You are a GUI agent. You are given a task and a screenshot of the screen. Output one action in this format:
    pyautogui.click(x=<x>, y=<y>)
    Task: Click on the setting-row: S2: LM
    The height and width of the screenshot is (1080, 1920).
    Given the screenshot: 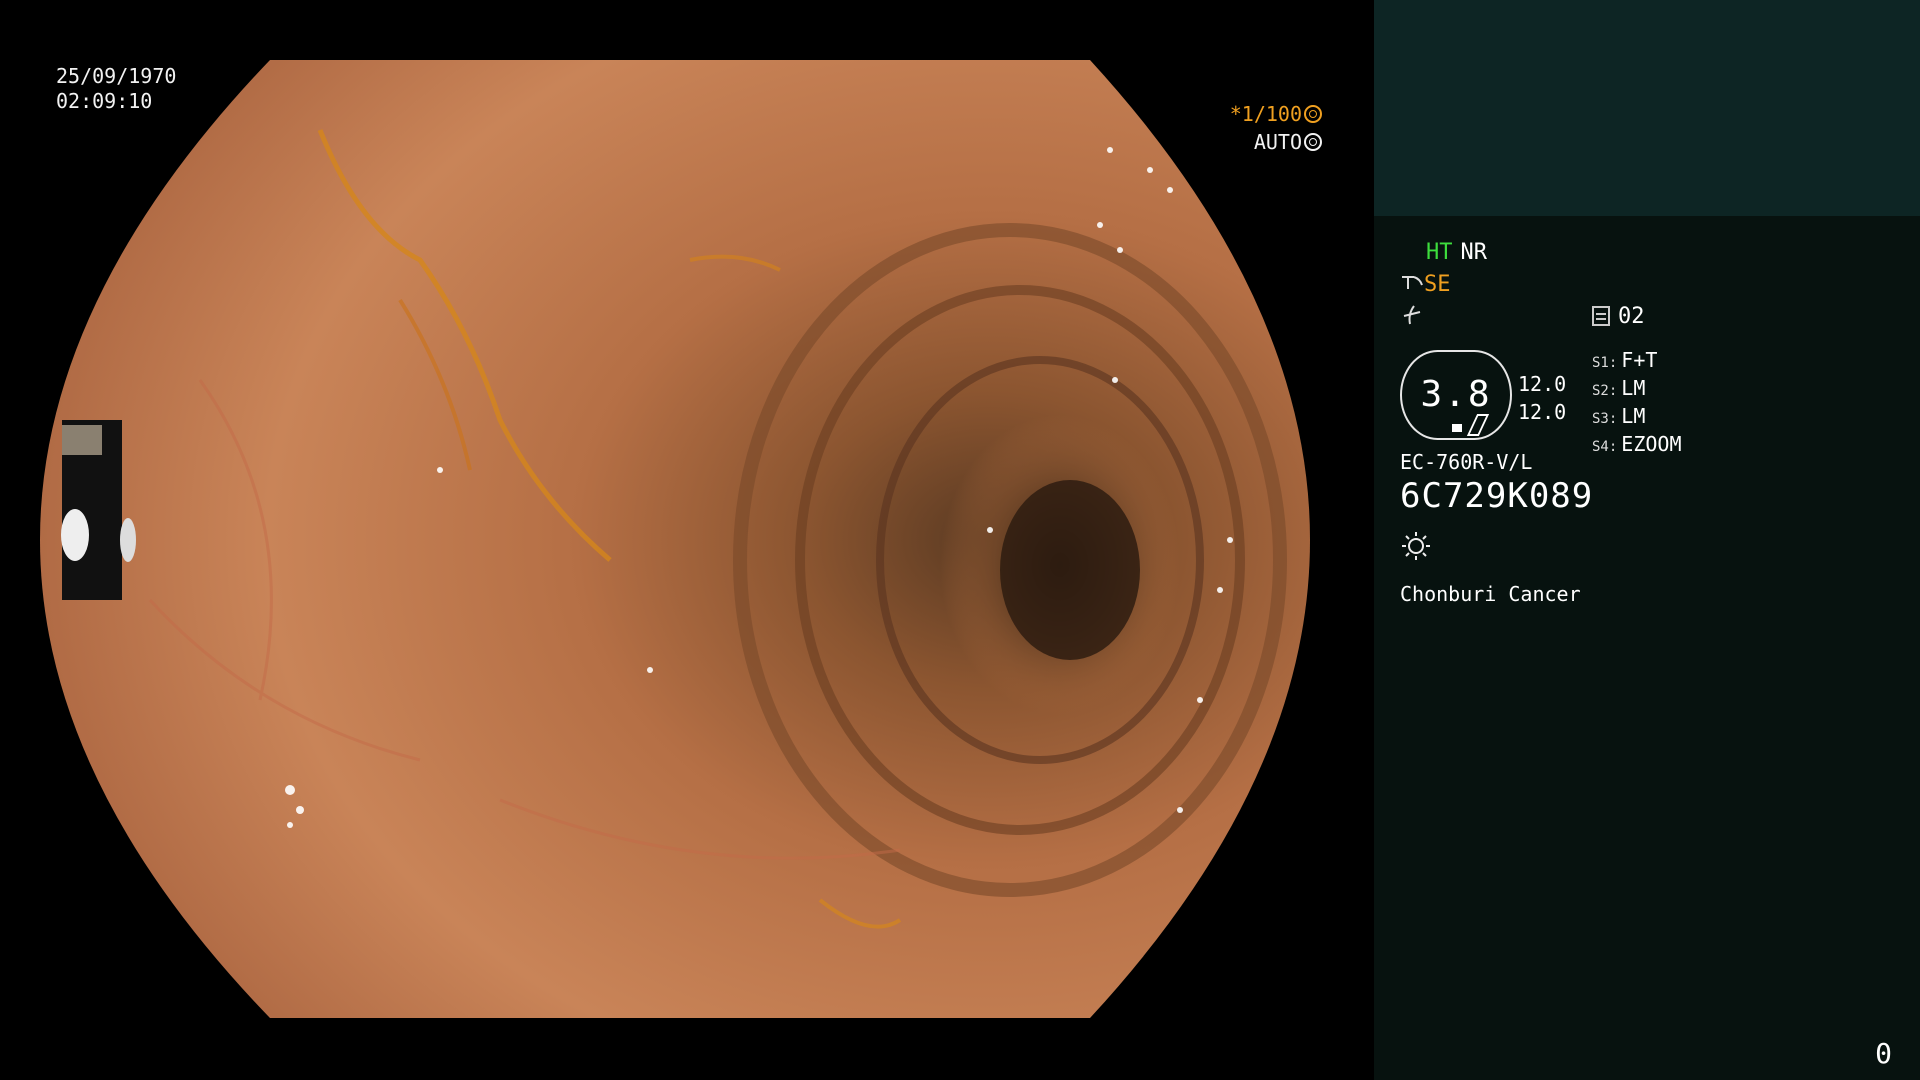 What is the action you would take?
    pyautogui.click(x=1637, y=390)
    